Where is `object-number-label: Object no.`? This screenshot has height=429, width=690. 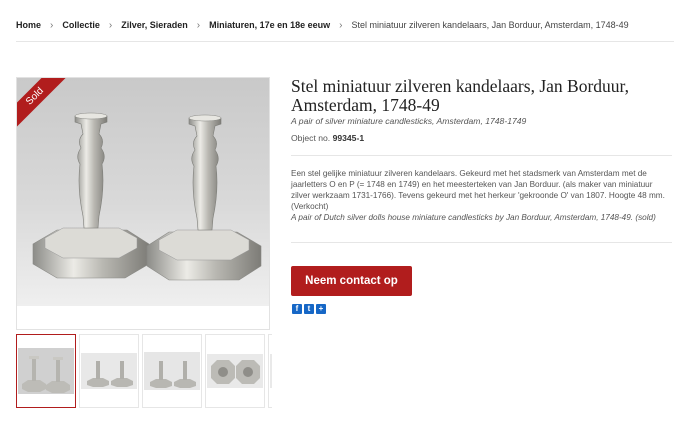
object-number-label: Object no. is located at coordinates (311, 138).